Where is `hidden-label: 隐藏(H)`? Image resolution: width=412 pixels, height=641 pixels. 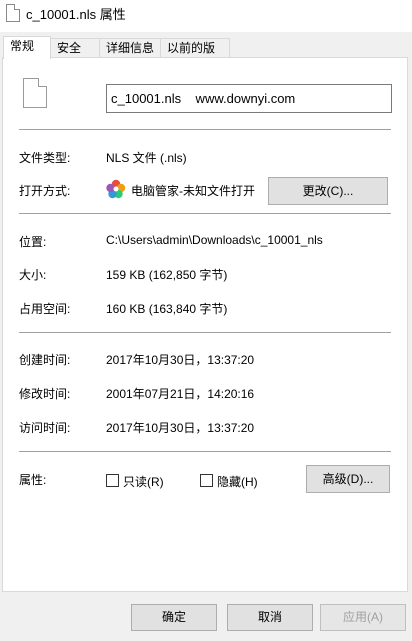 hidden-label: 隐藏(H) is located at coordinates (237, 482).